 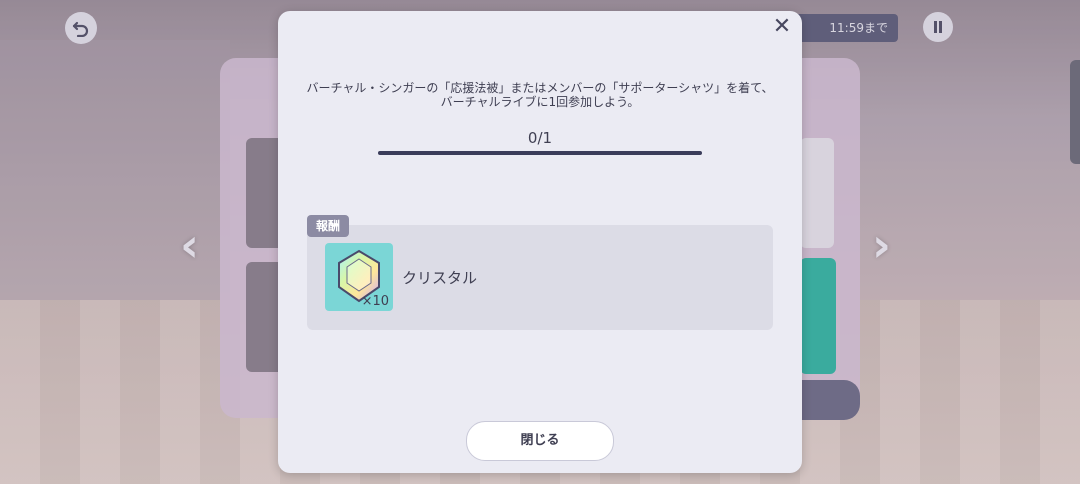 What do you see at coordinates (540, 138) in the screenshot?
I see `progress-count: 0/1` at bounding box center [540, 138].